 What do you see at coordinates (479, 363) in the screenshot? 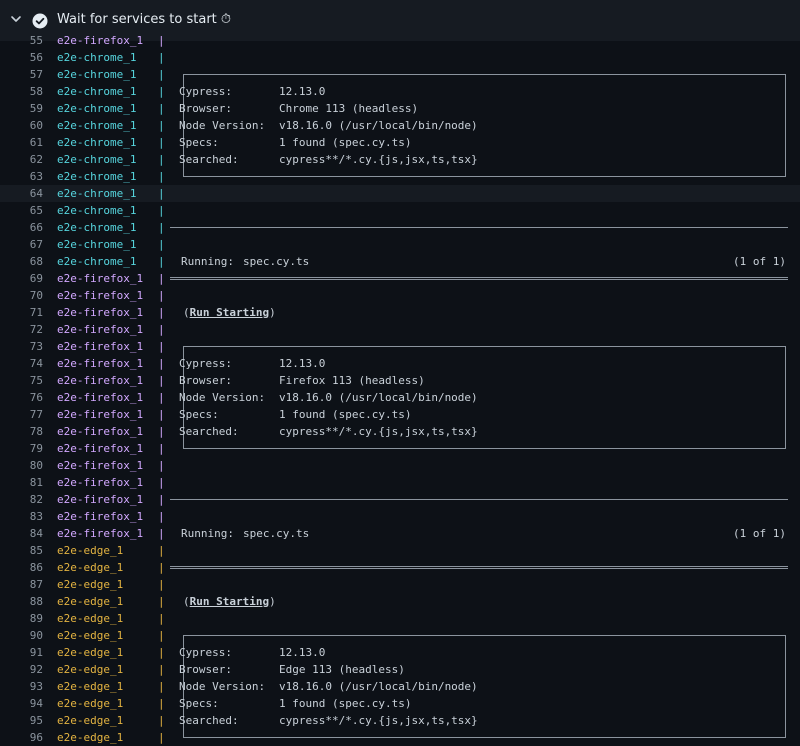
I see `log-content: Cypress: 12.13.0` at bounding box center [479, 363].